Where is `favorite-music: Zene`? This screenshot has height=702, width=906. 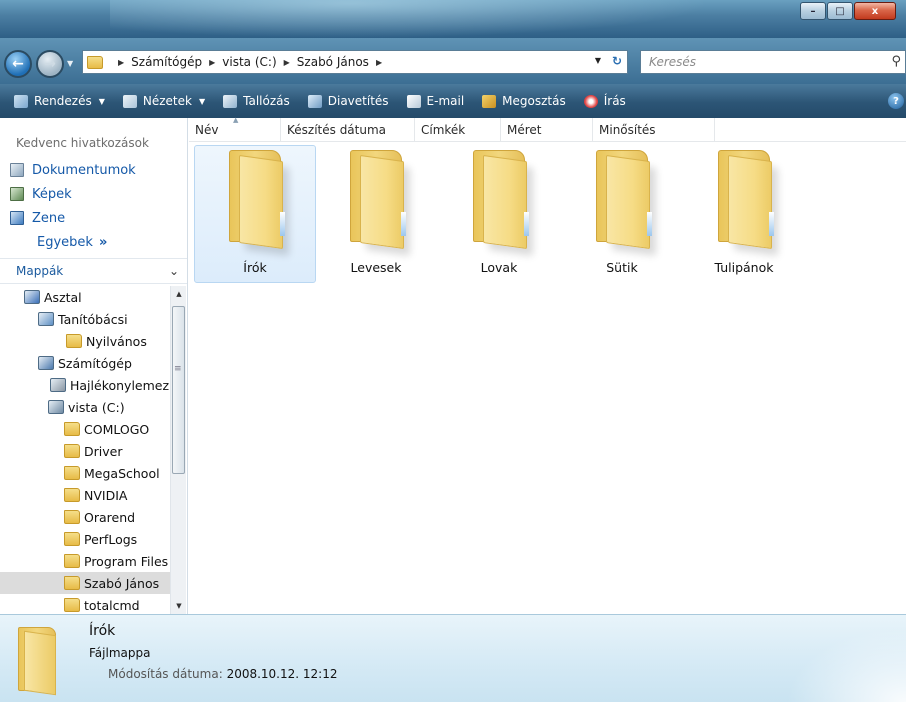
favorite-music: Zene is located at coordinates (73, 218).